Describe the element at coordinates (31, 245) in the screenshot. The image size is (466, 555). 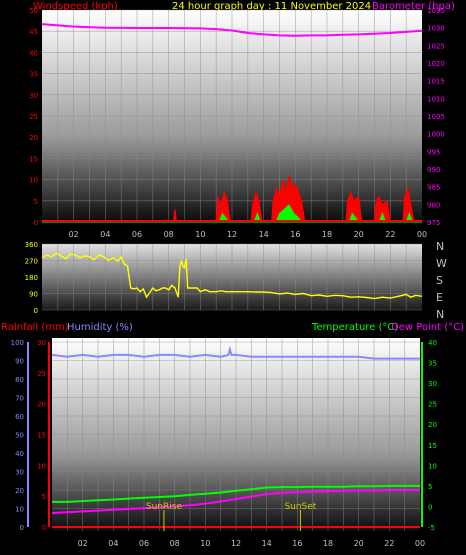
I see `direction-tick-label: 360` at that location.